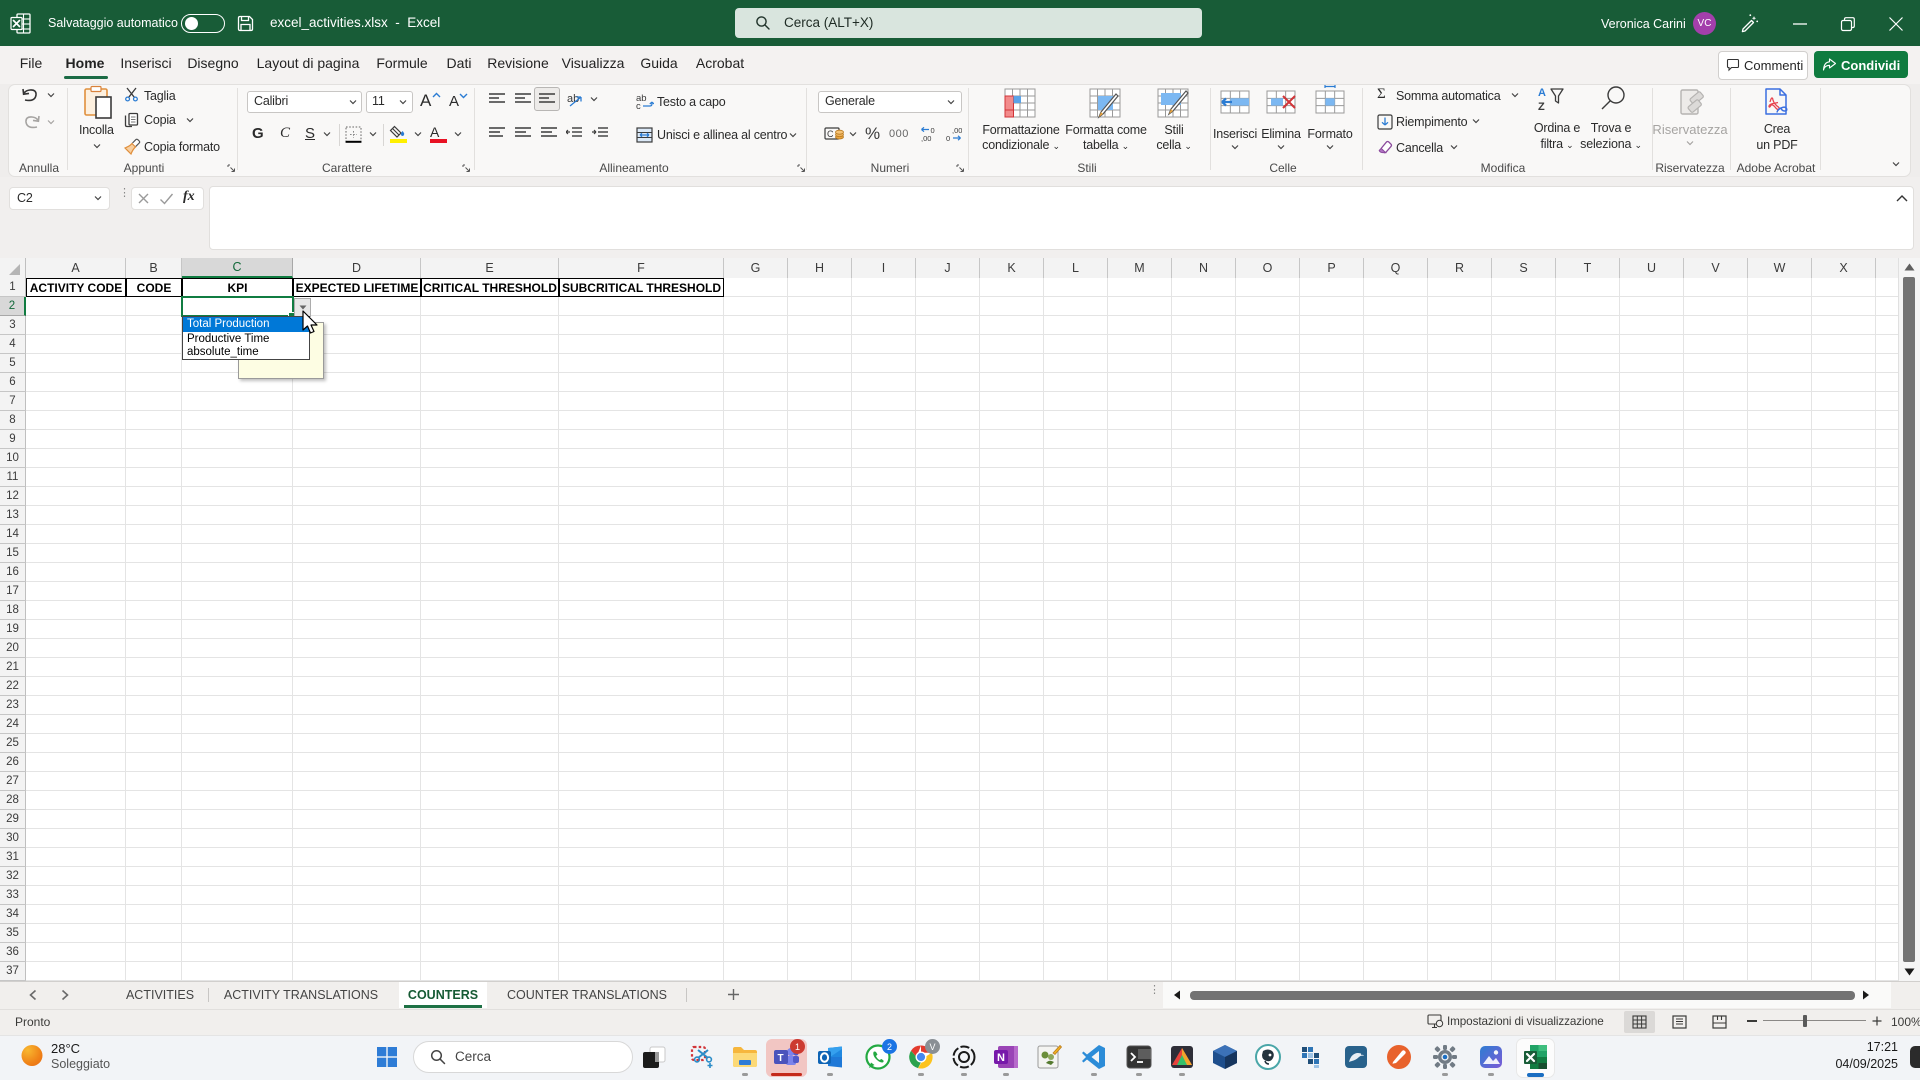  What do you see at coordinates (1001, 1058) in the screenshot?
I see `svg-text: N` at bounding box center [1001, 1058].